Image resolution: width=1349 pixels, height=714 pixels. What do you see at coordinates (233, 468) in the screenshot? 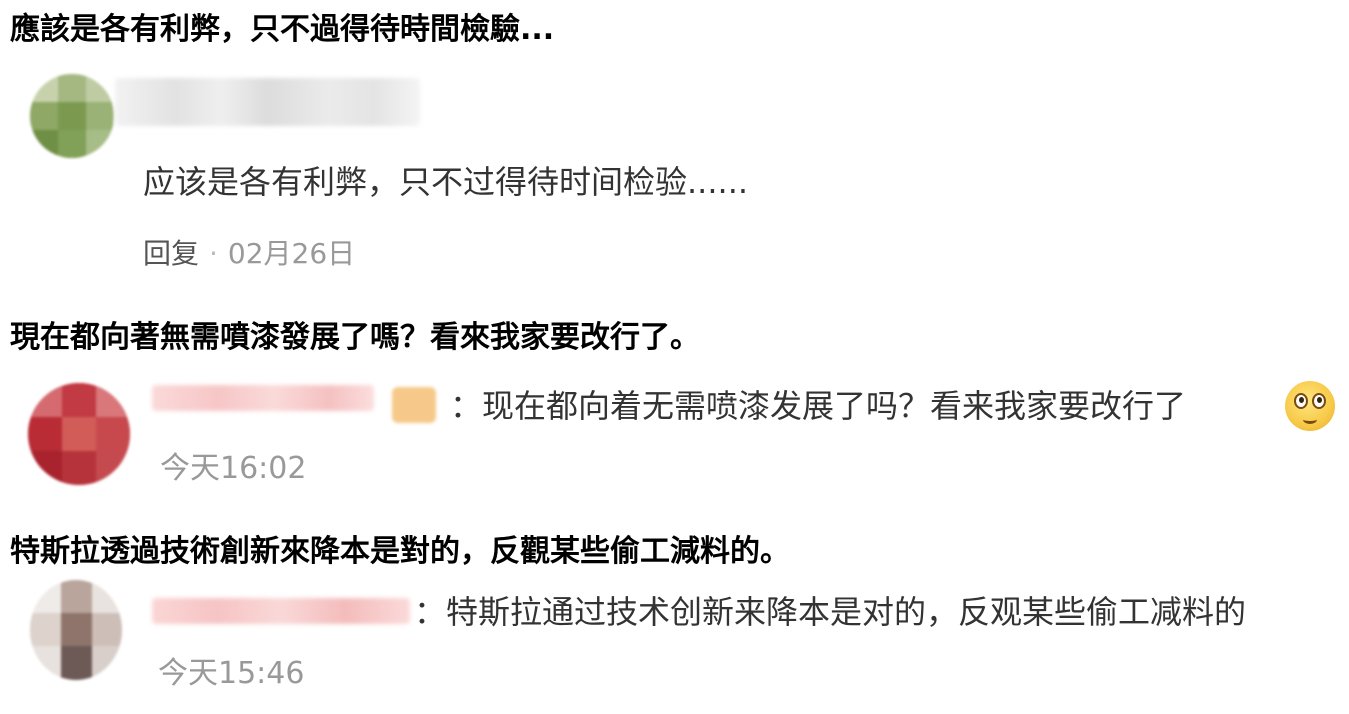
I see `comment-time-2: 今天16:02` at bounding box center [233, 468].